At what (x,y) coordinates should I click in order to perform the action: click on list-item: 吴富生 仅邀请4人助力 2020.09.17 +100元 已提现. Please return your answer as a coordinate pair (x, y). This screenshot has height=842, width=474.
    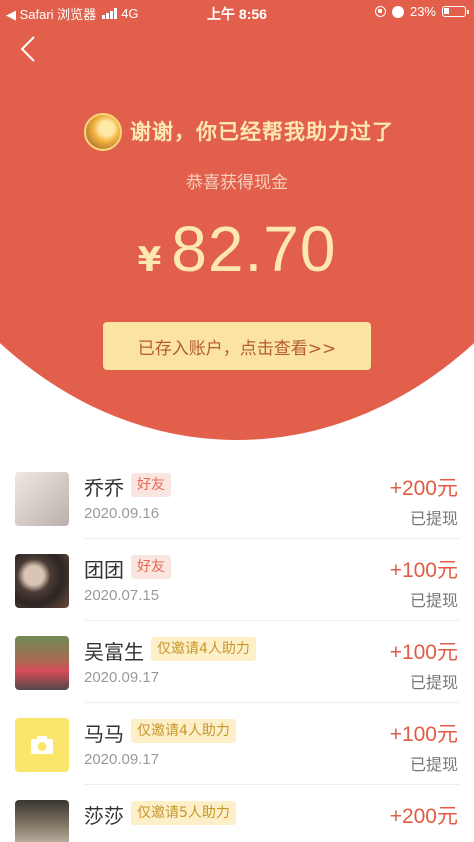
    Looking at the image, I should click on (237, 662).